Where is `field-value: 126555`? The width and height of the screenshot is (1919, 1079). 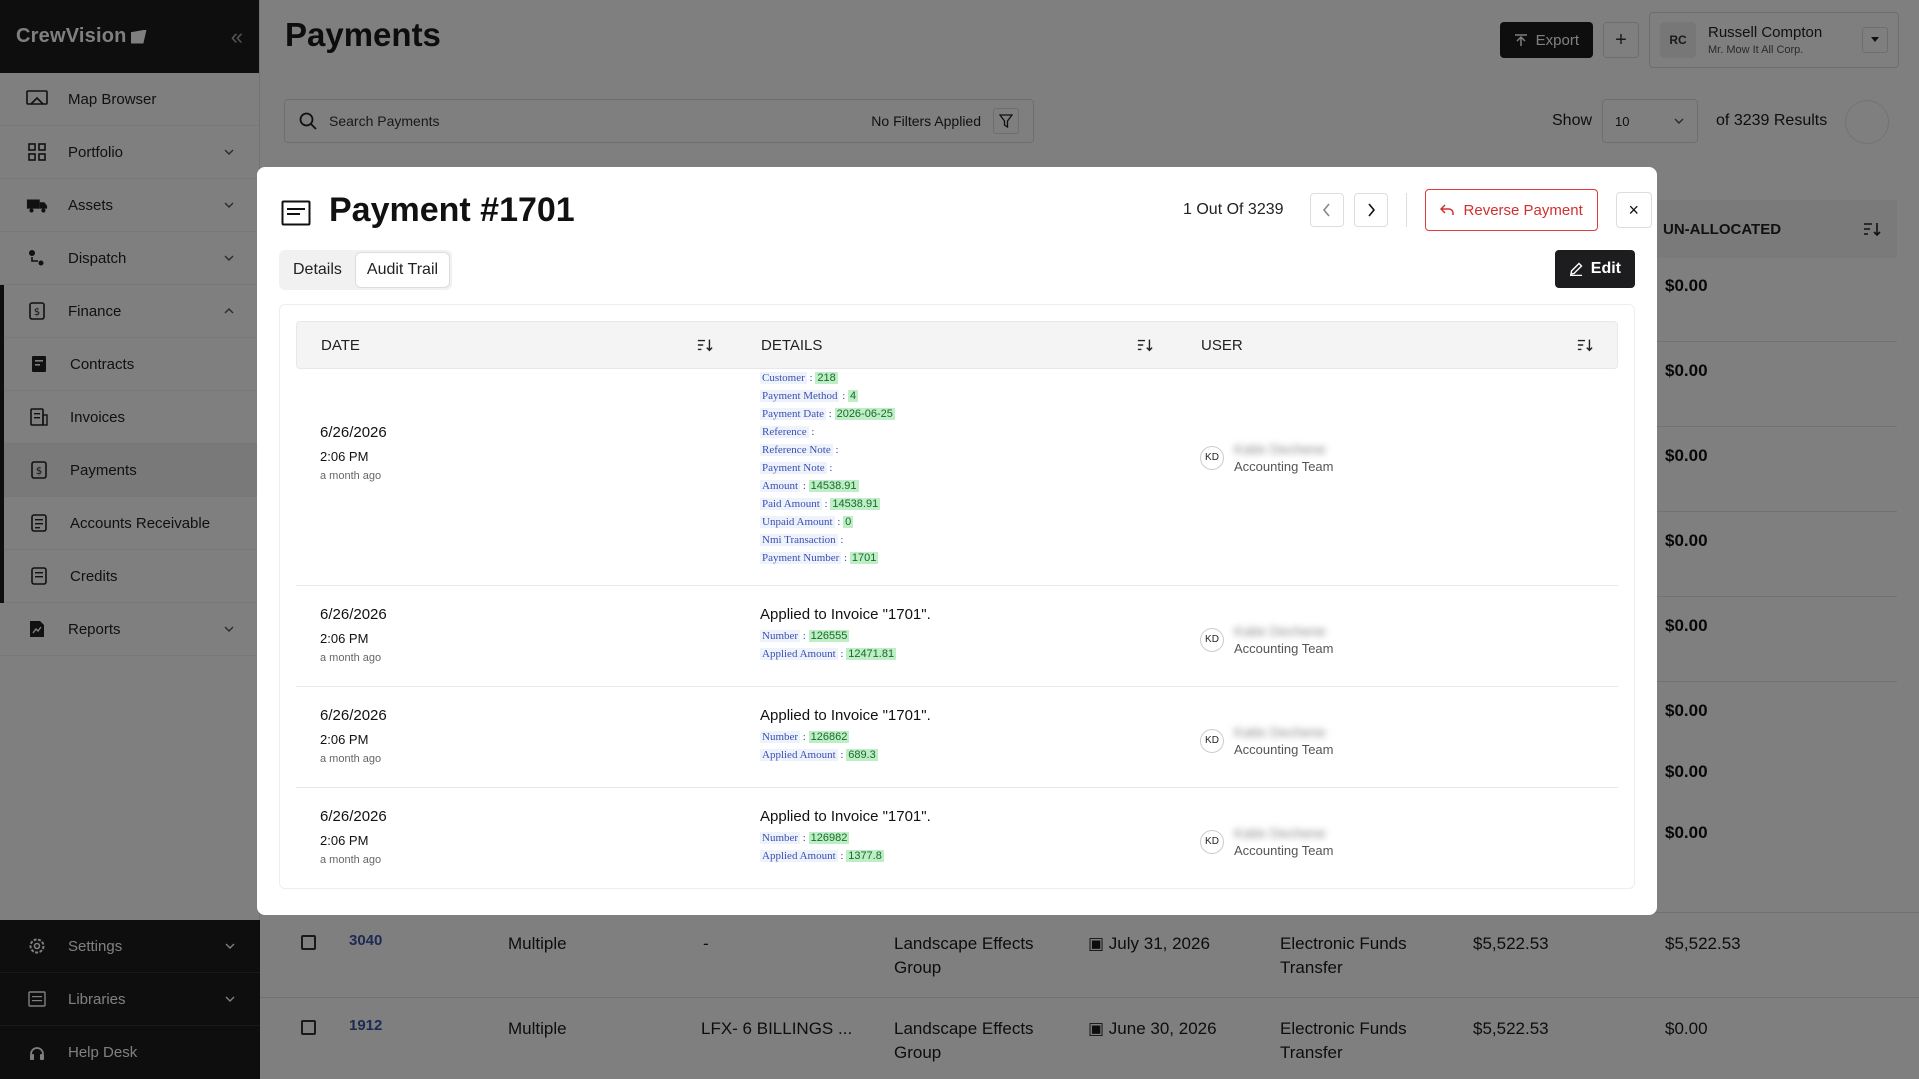
field-value: 126555 is located at coordinates (829, 636).